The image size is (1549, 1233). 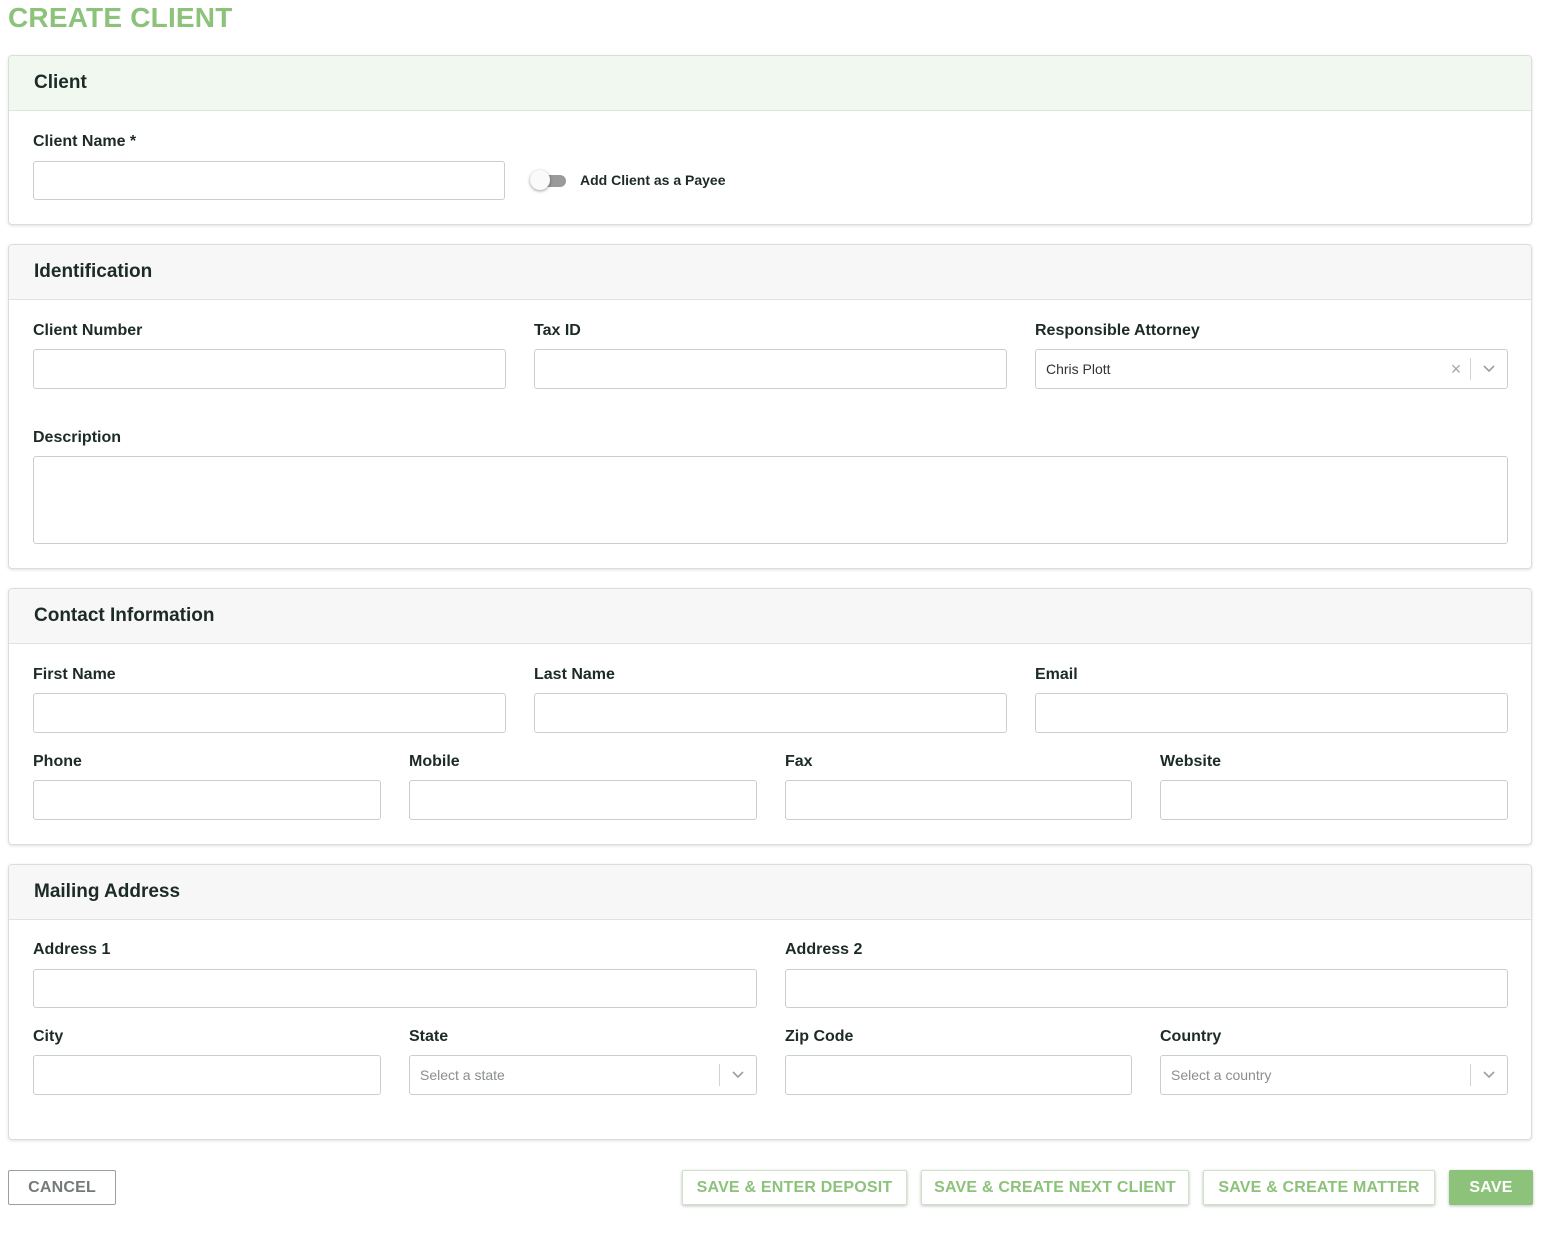 What do you see at coordinates (429, 1036) in the screenshot?
I see `state-label: State` at bounding box center [429, 1036].